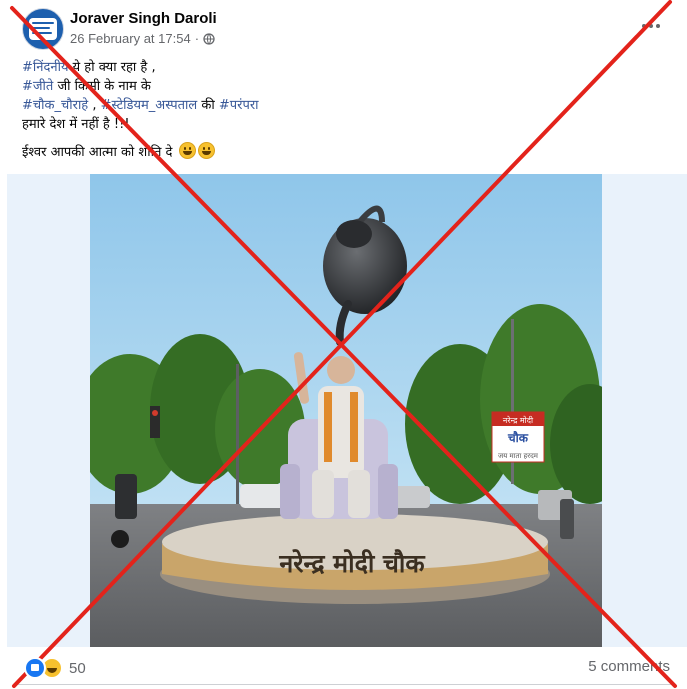 Image resolution: width=687 pixels, height=689 pixels. I want to click on text-span: ये हो क्या रहा है ,, so click(112, 67).